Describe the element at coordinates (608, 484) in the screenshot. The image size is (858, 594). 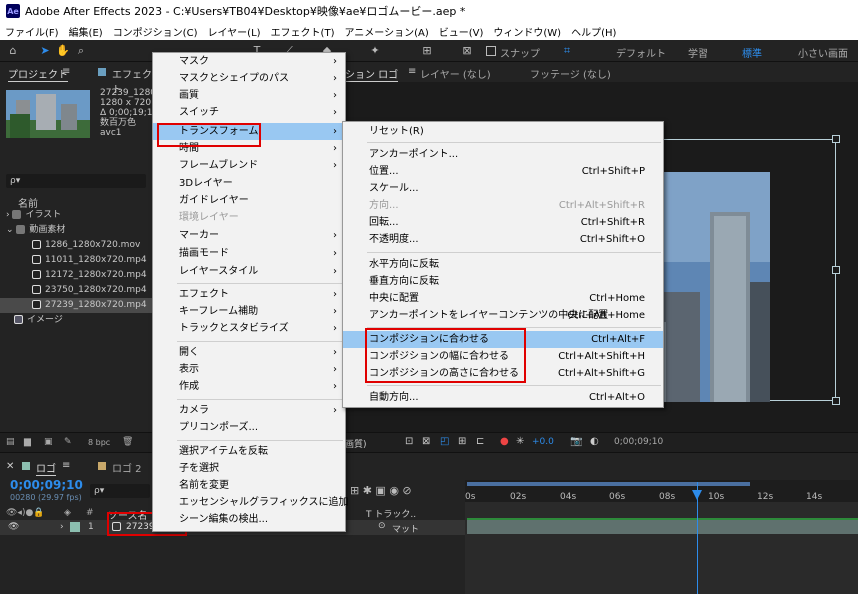
I see `work-area-bar` at that location.